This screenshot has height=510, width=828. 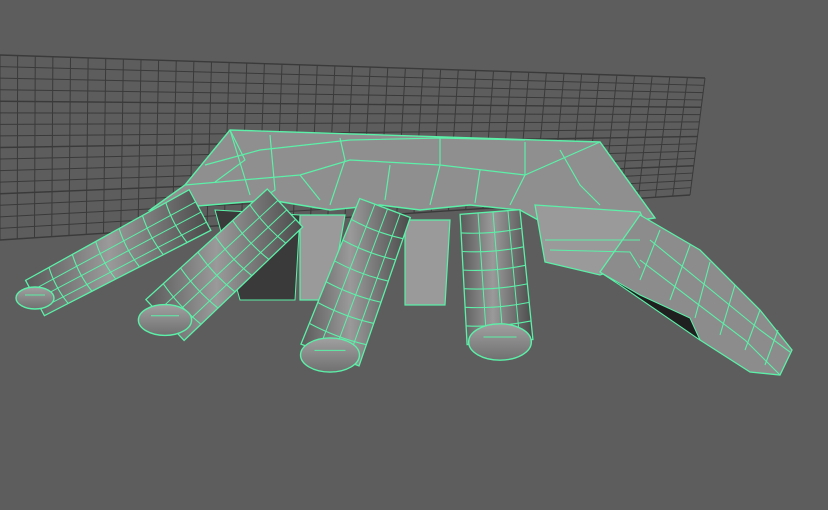 I want to click on finger-thumb, so click(x=663, y=290).